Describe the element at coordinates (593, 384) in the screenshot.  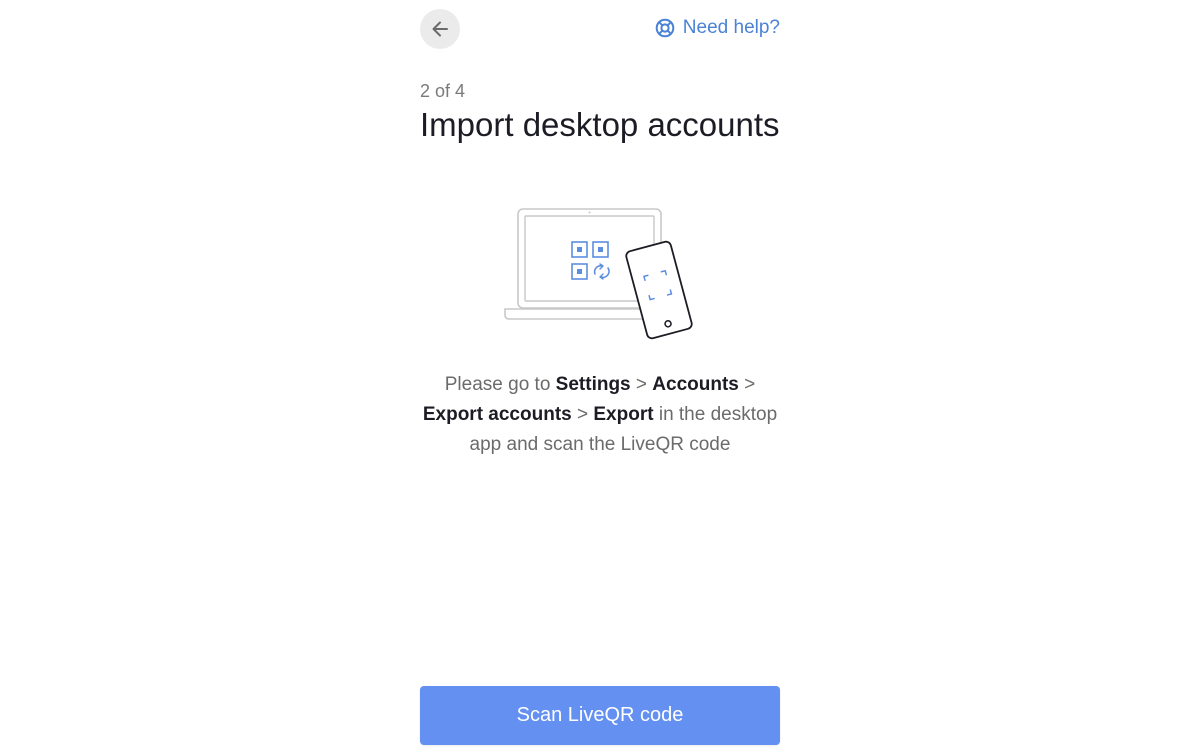
I see `settings-label: Settings` at that location.